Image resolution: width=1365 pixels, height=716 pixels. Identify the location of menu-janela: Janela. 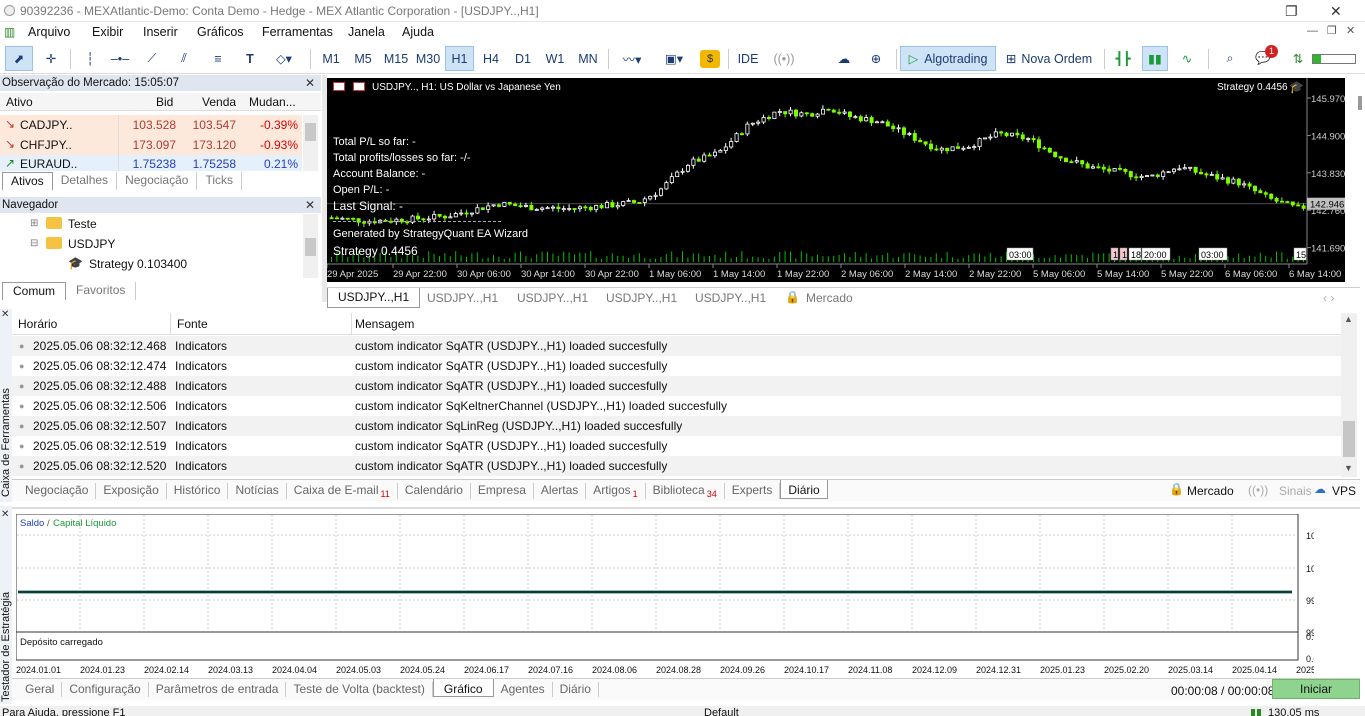
(366, 32).